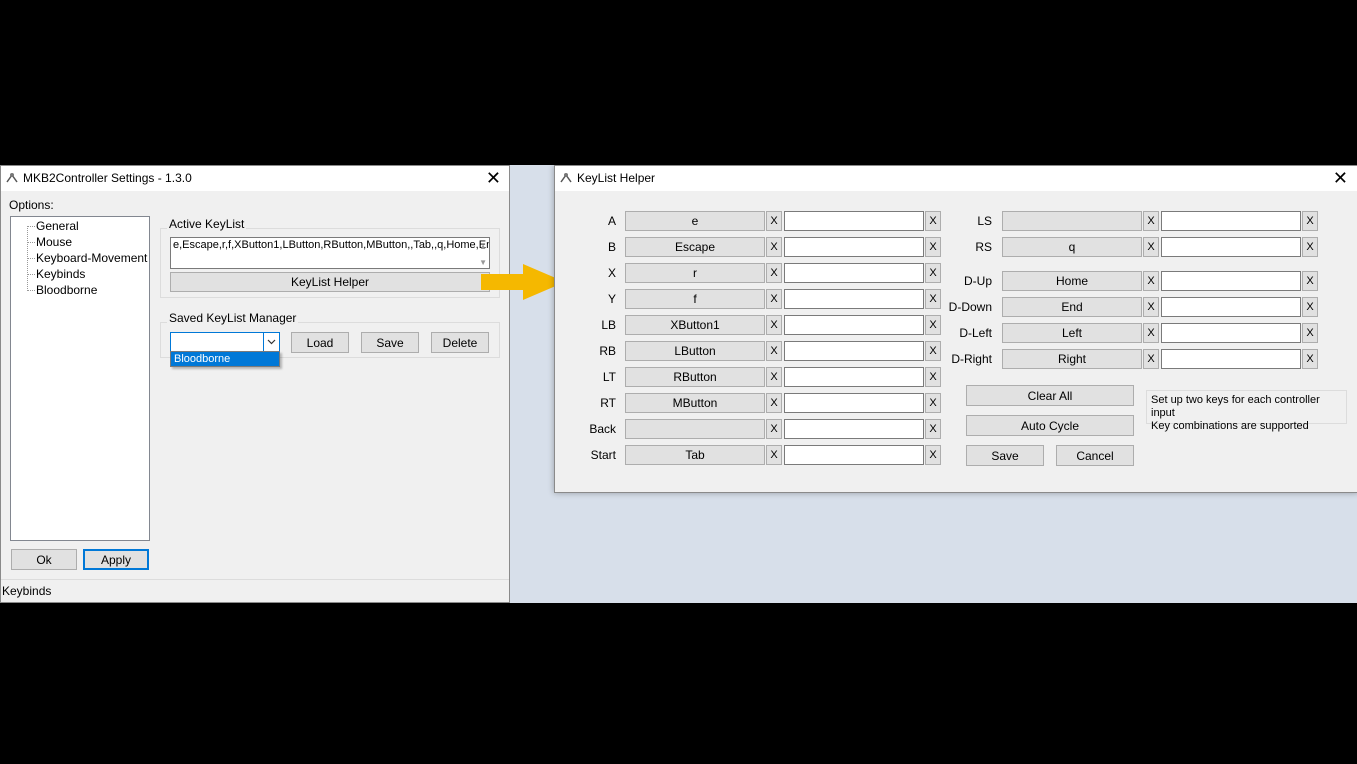 This screenshot has width=1357, height=764. Describe the element at coordinates (116, 559) in the screenshot. I see `apply-button: Apply` at that location.